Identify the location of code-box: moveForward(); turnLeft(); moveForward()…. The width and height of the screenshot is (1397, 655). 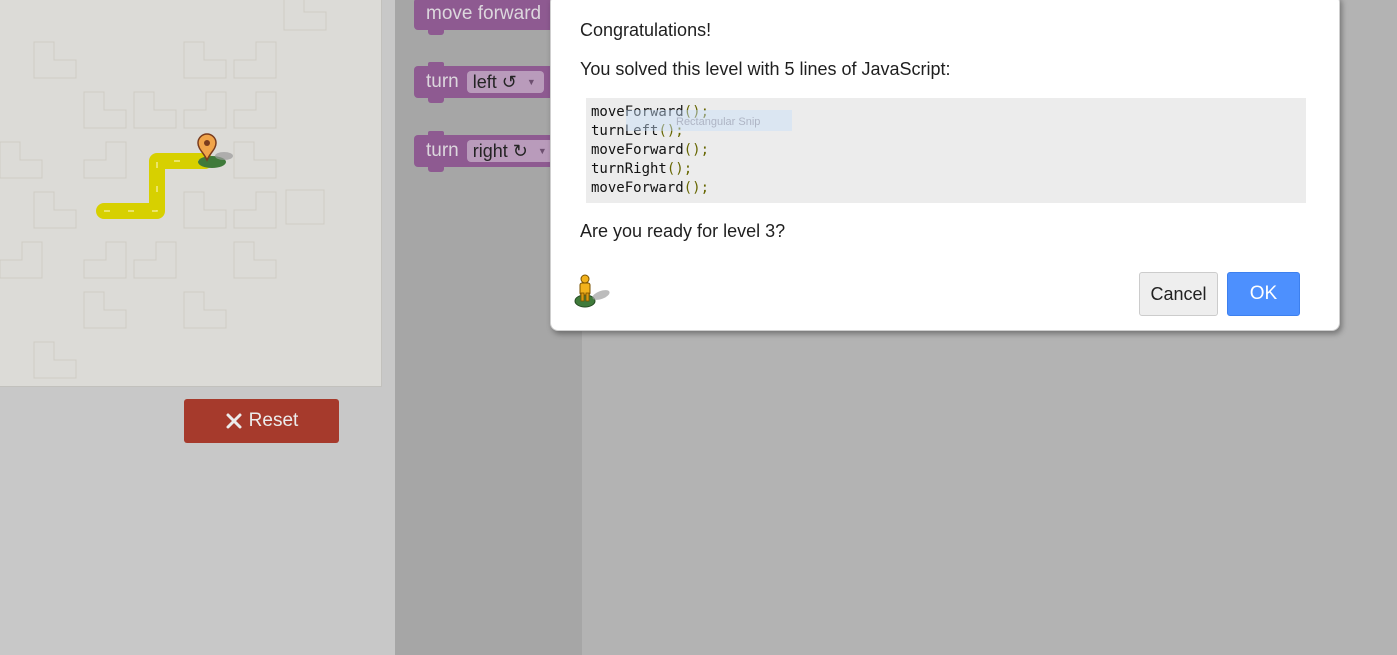
(946, 150).